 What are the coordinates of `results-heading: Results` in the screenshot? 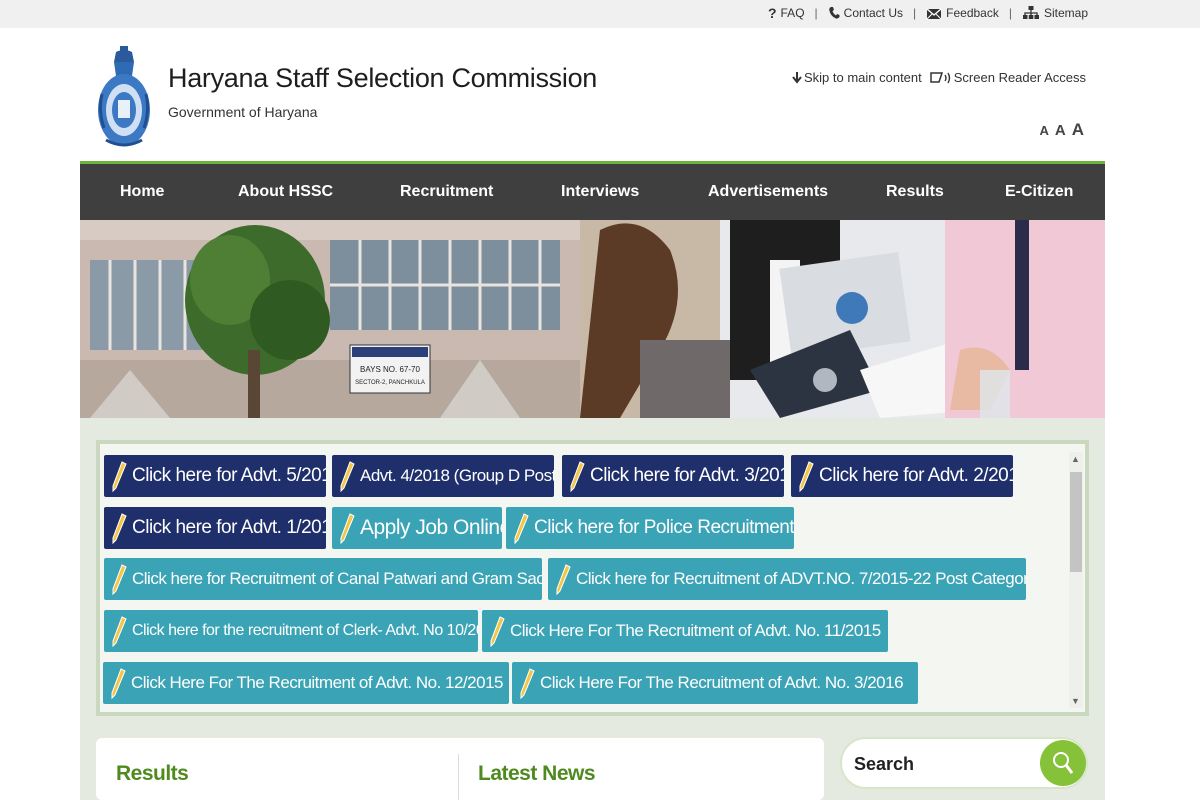 It's located at (152, 774).